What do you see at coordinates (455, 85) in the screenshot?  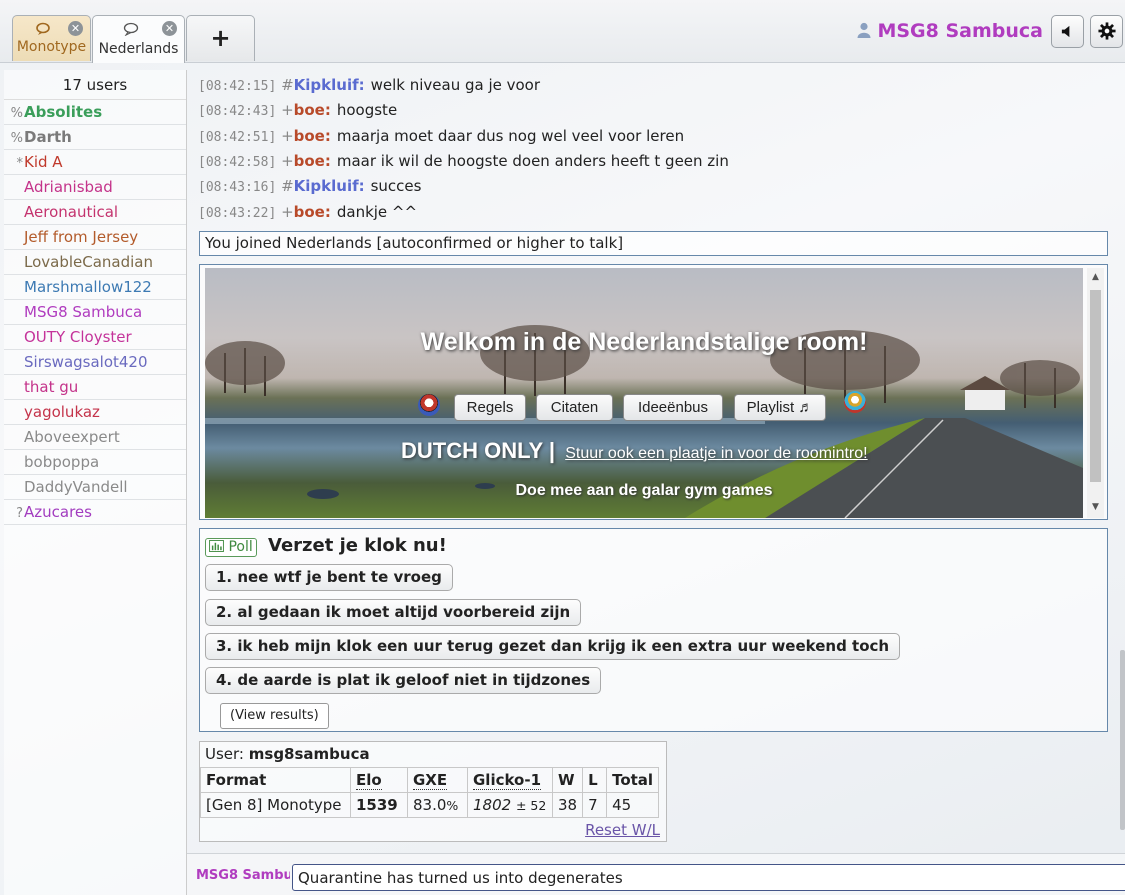 I see `message-text: welk niveau ga je voor` at bounding box center [455, 85].